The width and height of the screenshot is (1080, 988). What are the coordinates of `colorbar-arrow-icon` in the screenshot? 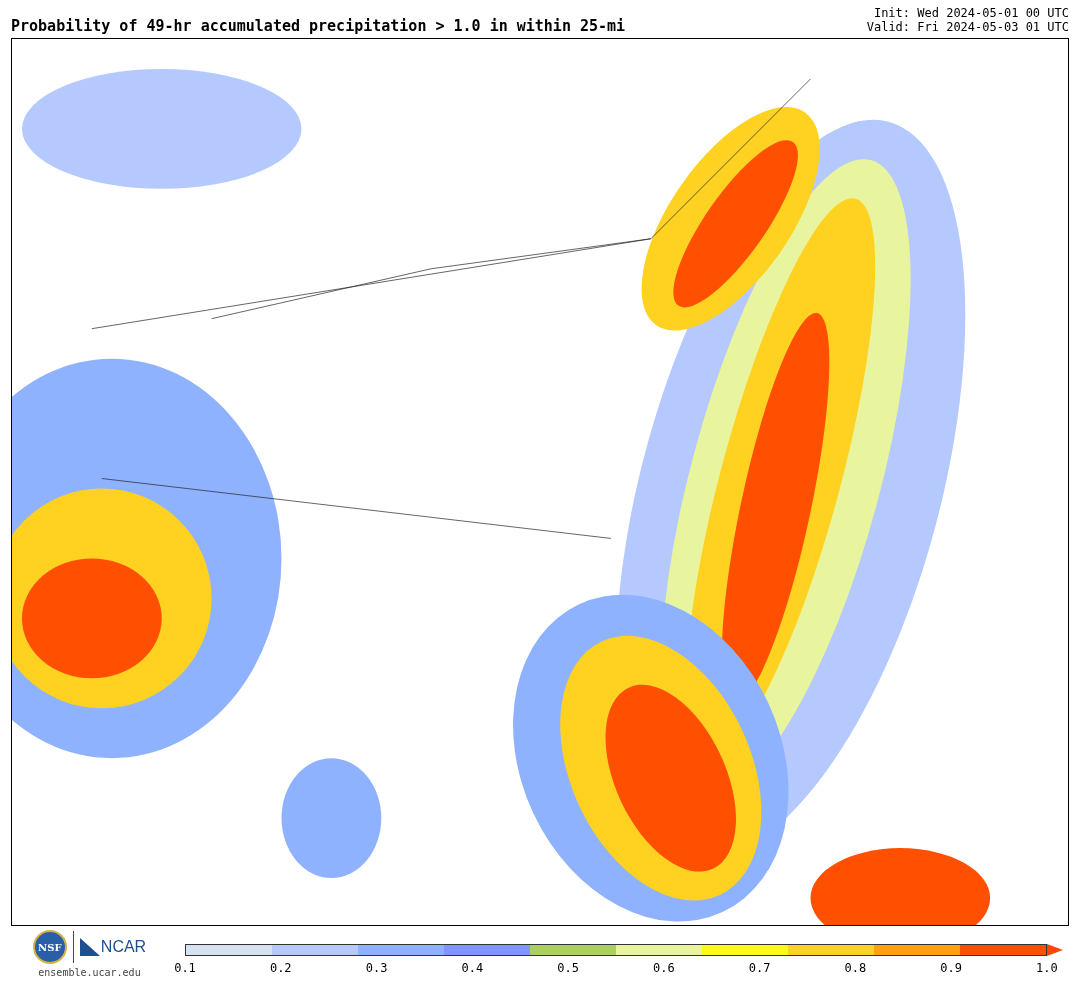 It's located at (1055, 950).